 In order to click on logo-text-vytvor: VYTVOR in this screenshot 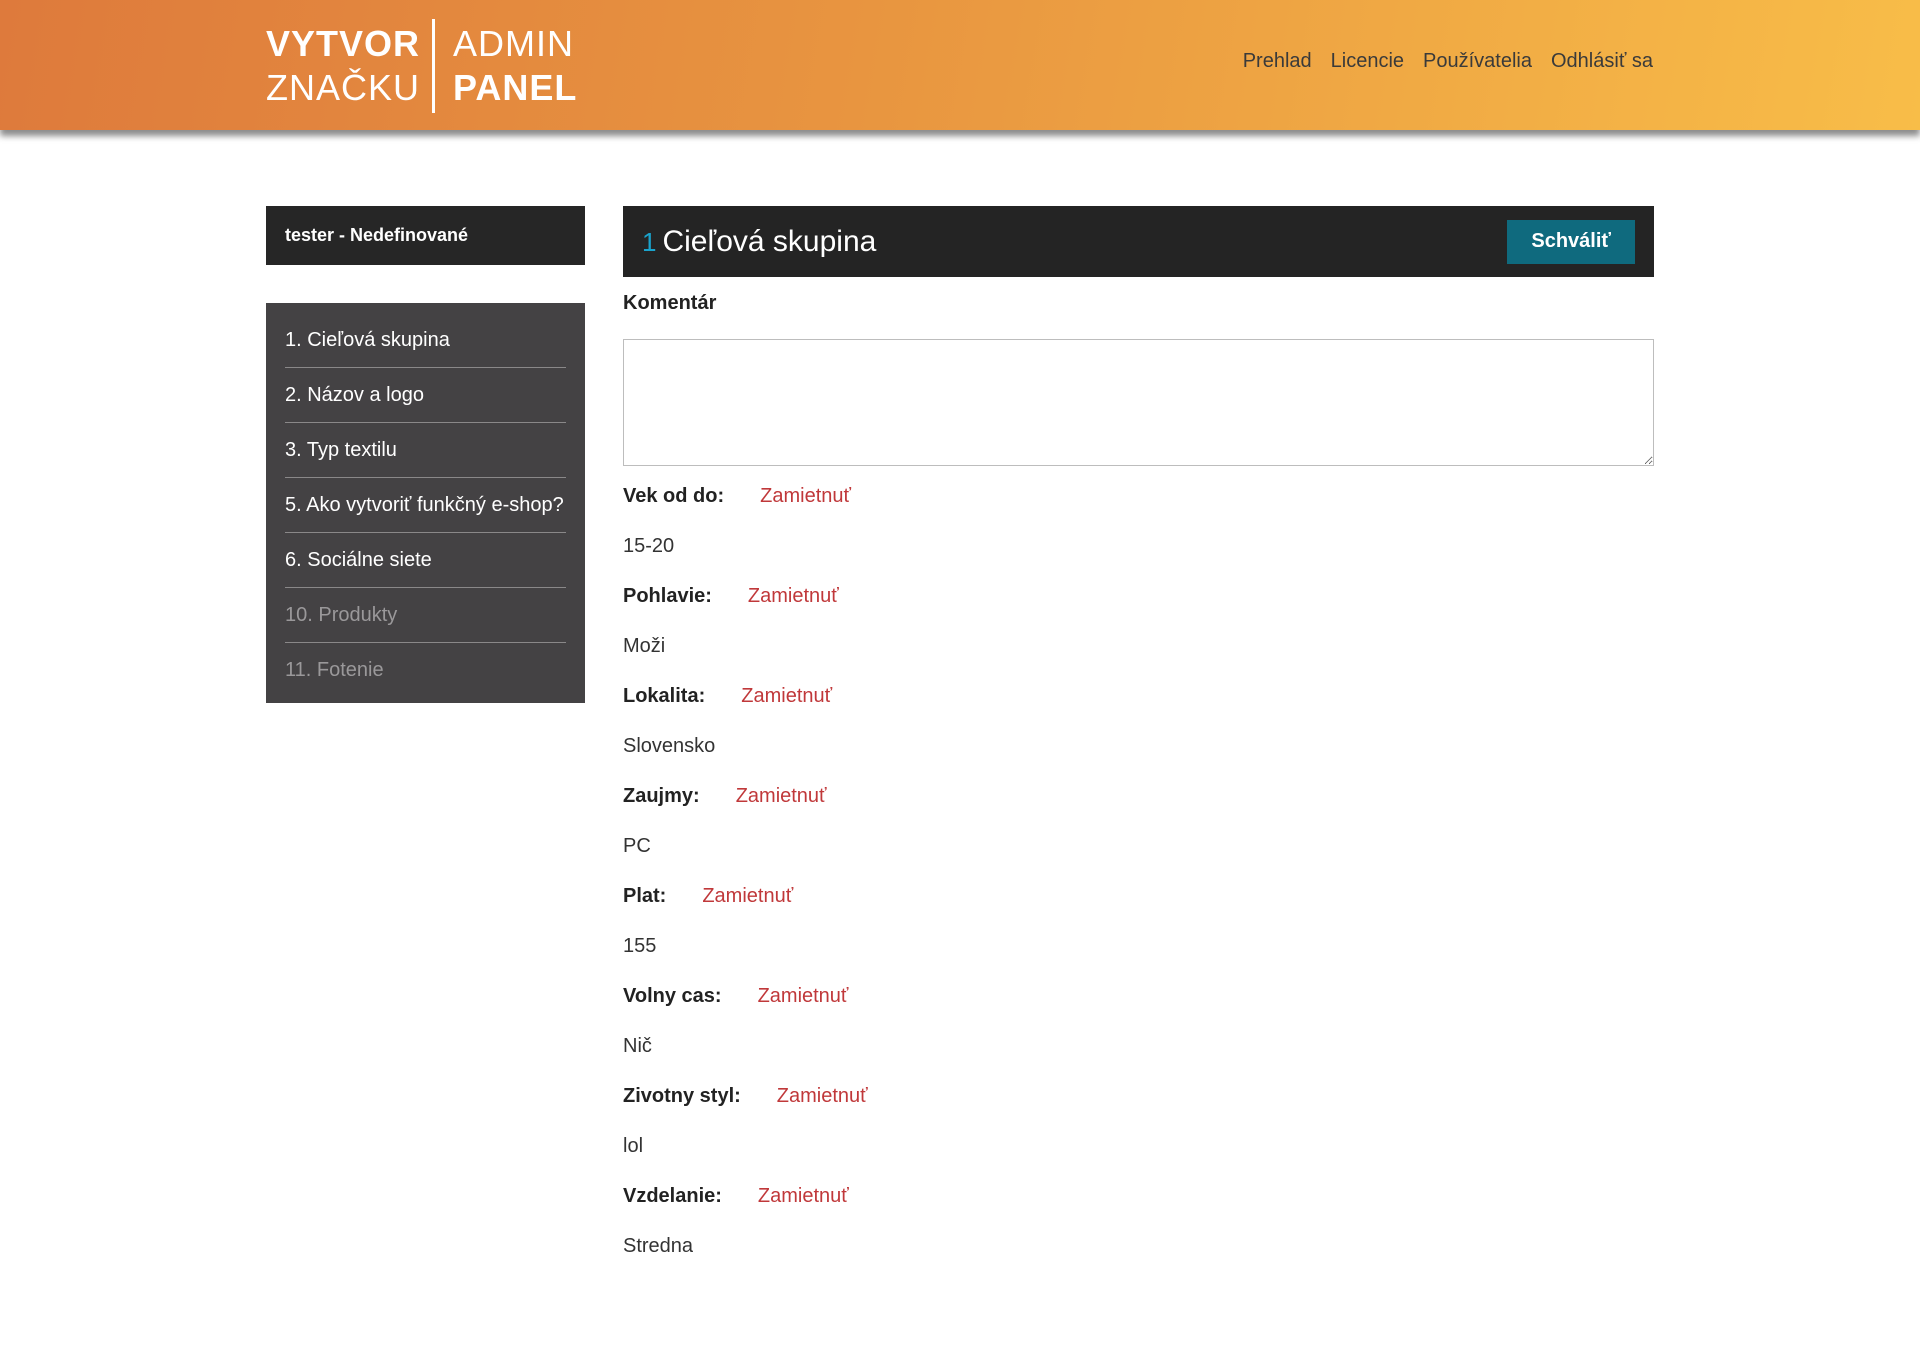, I will do `click(343, 43)`.